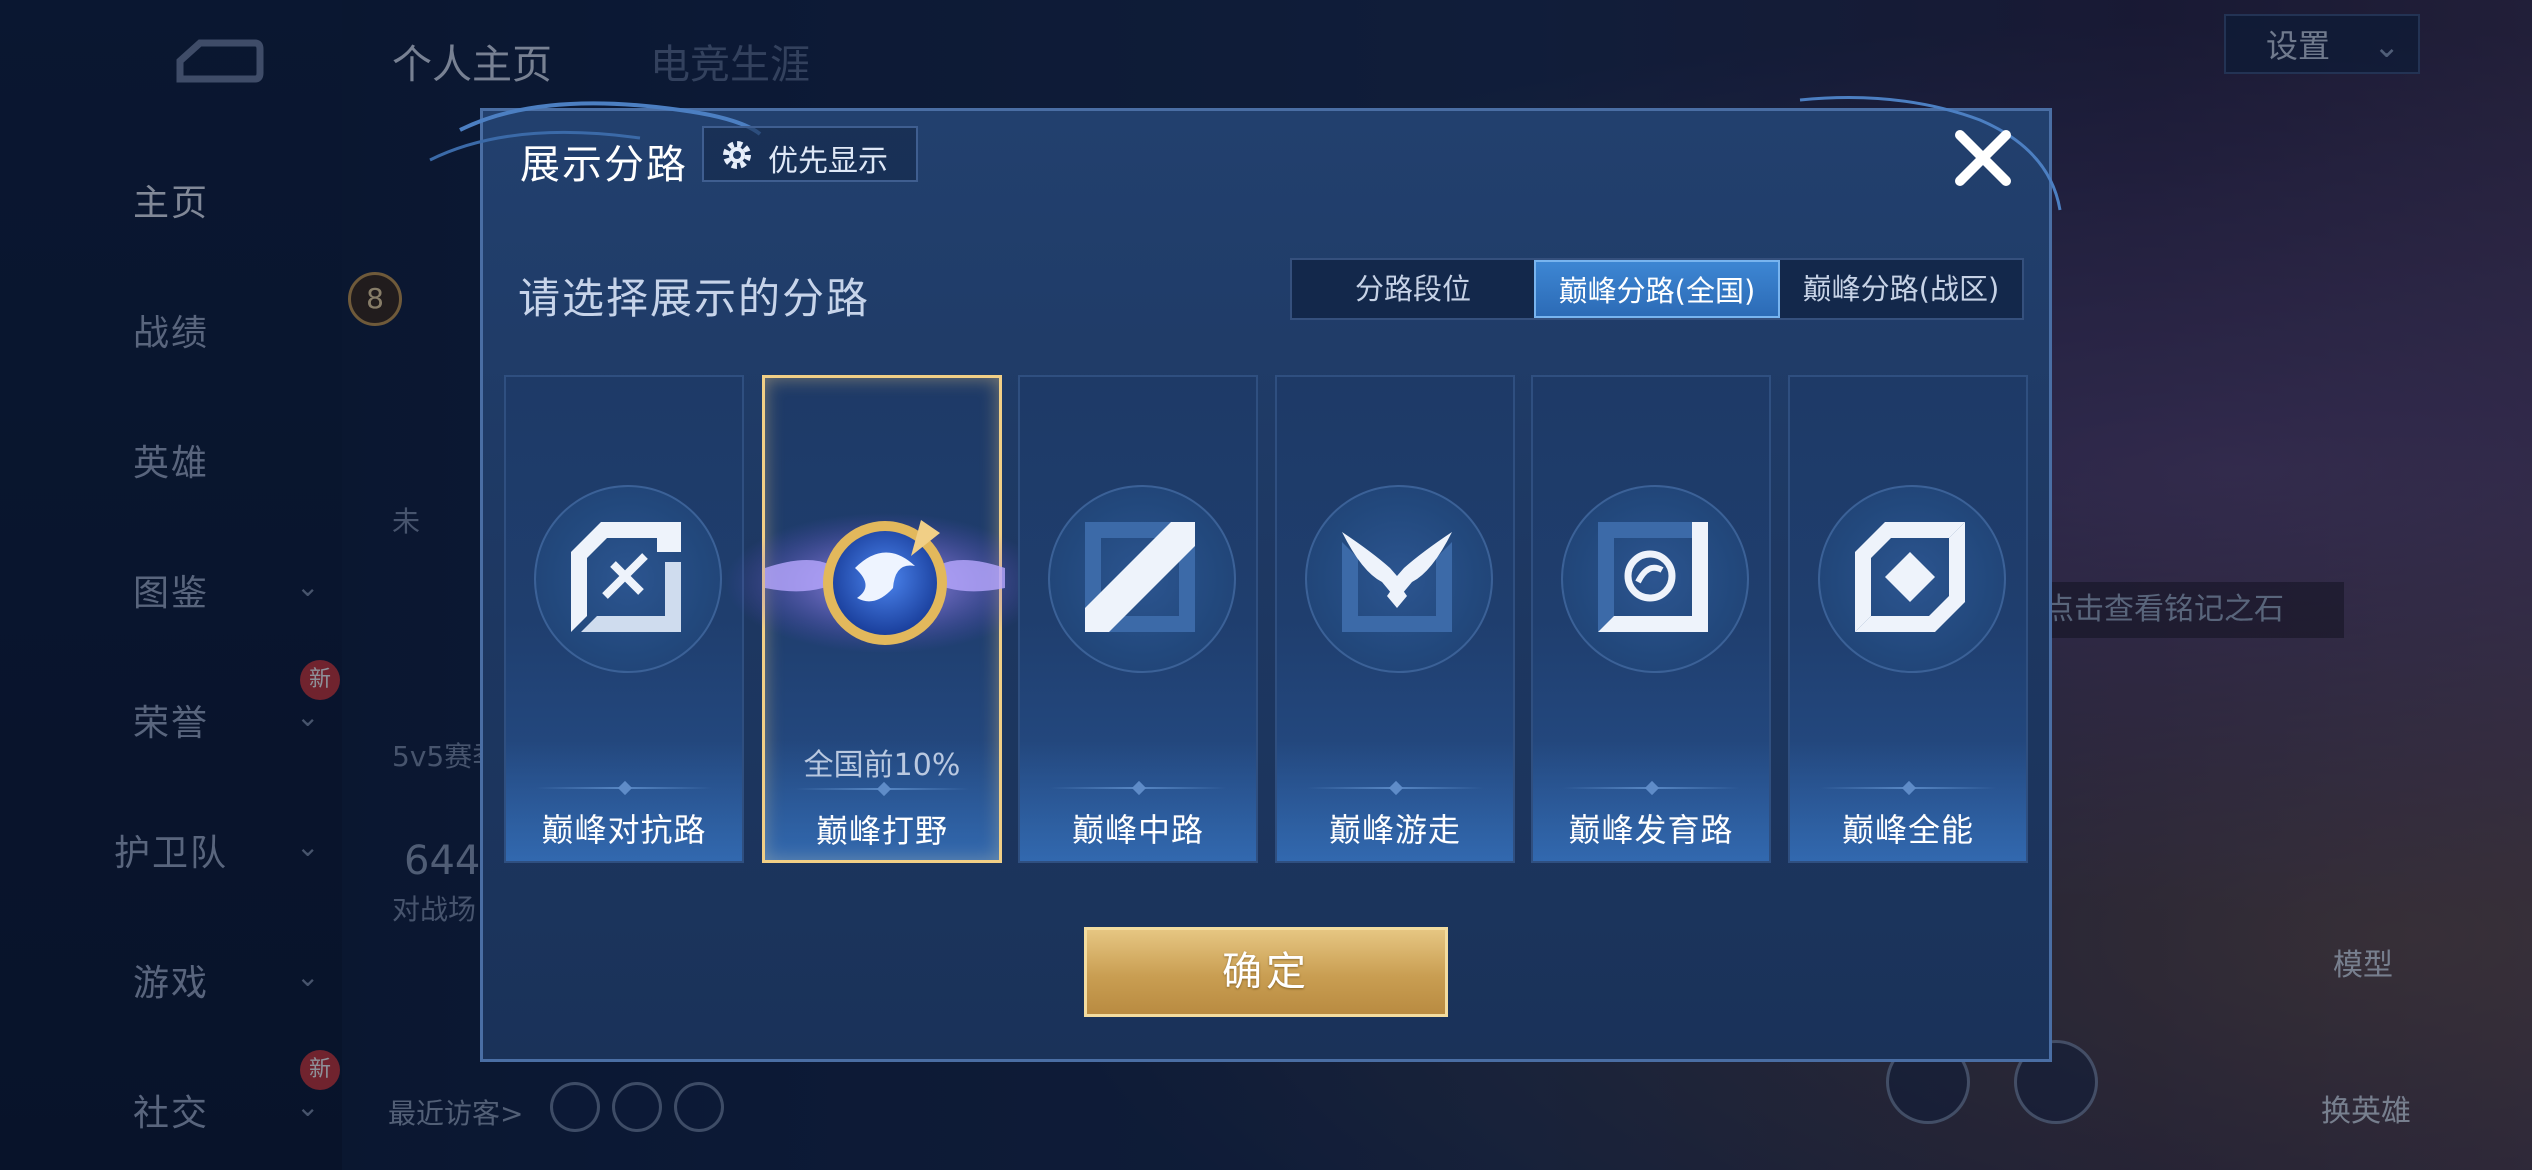 The height and width of the screenshot is (1170, 2532). I want to click on lane-card-roam: 巅峰游走, so click(1395, 619).